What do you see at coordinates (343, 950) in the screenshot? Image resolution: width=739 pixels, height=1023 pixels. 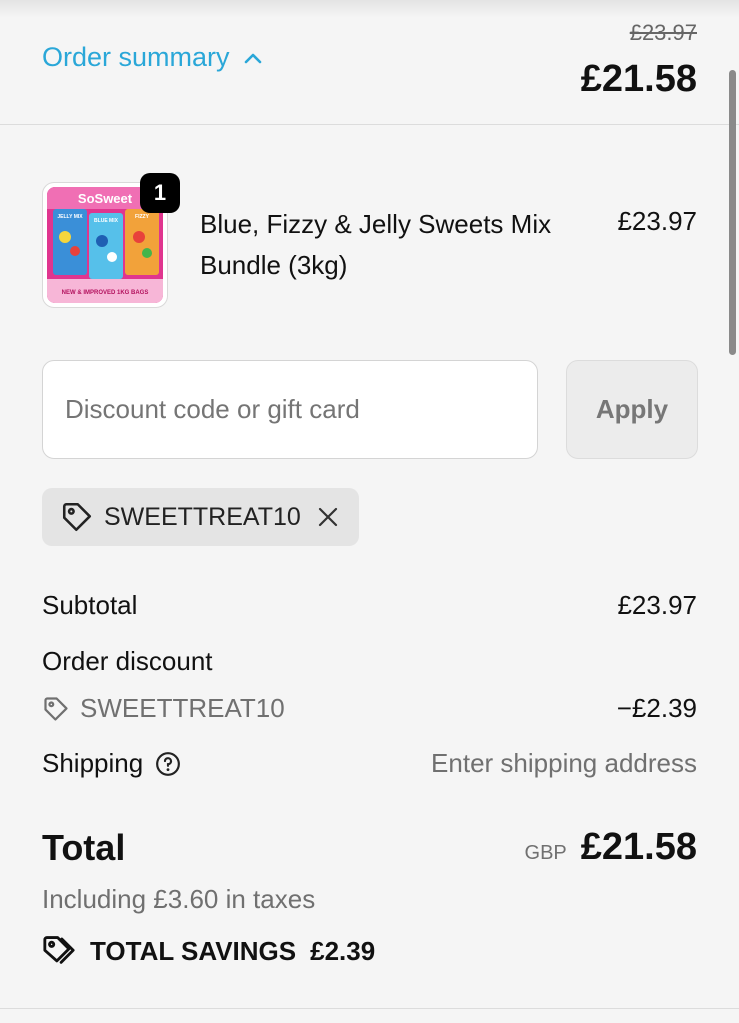 I see `savings-amount: £2.39` at bounding box center [343, 950].